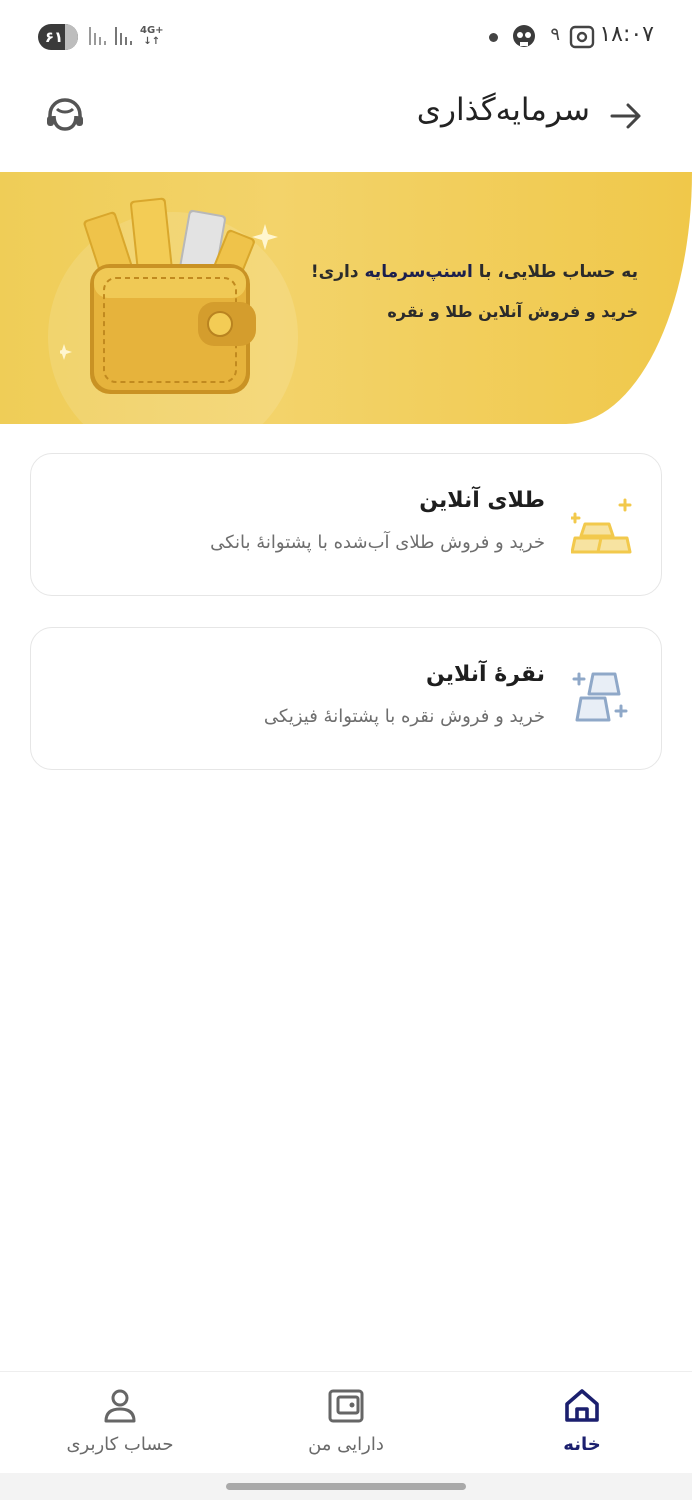 The height and width of the screenshot is (1500, 692). What do you see at coordinates (601, 526) in the screenshot?
I see `gold-bars-icon` at bounding box center [601, 526].